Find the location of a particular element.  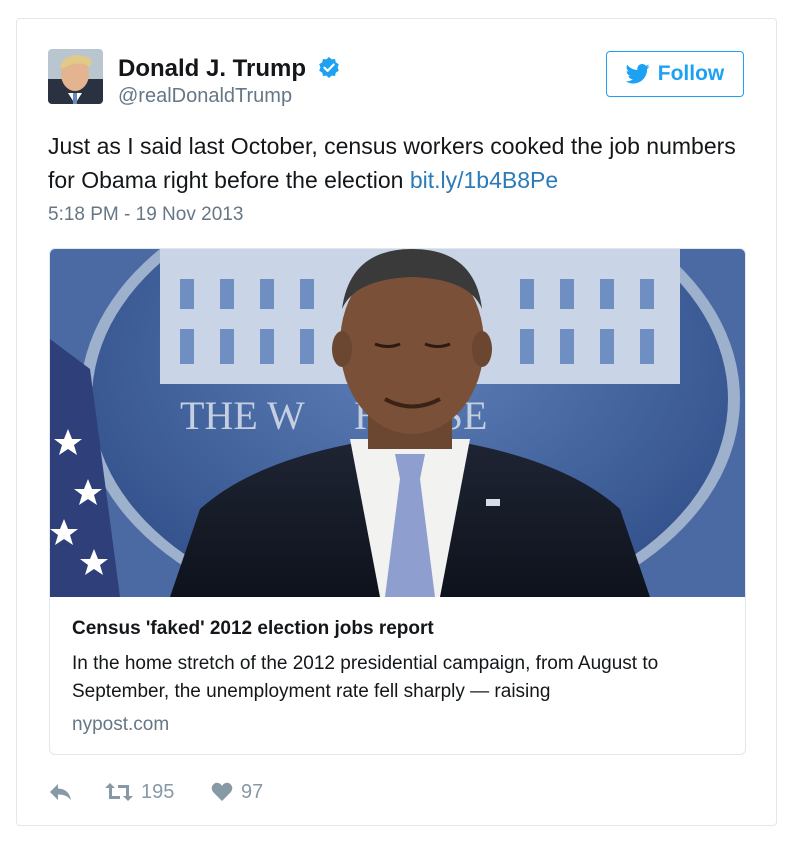

retweet-button: 195 is located at coordinates (158, 792).